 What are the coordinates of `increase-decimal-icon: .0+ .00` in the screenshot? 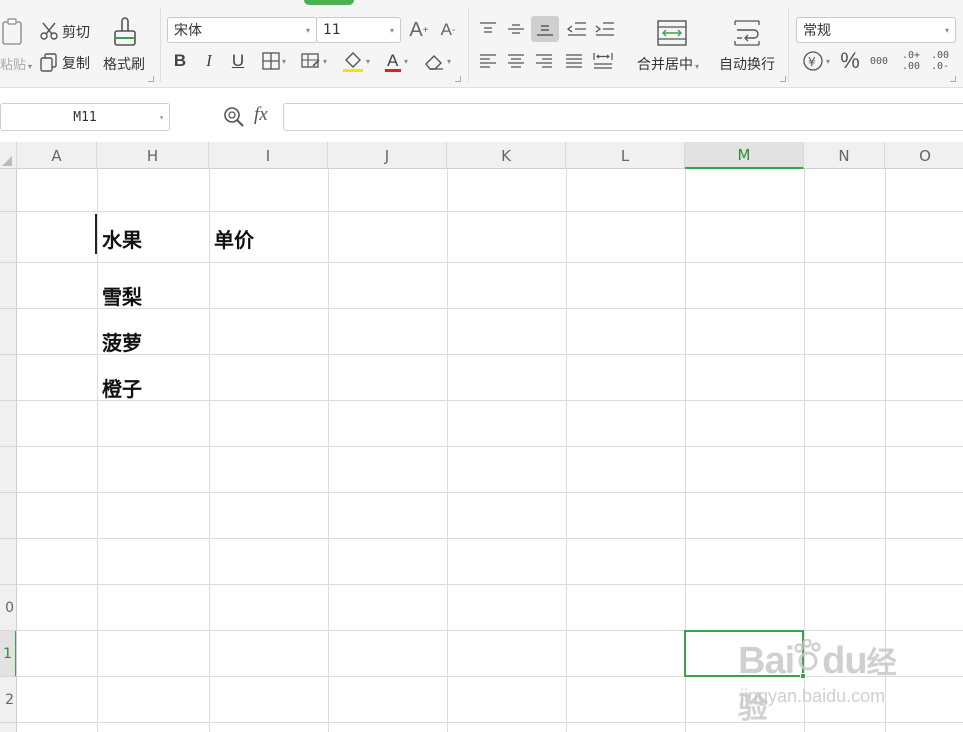 It's located at (911, 61).